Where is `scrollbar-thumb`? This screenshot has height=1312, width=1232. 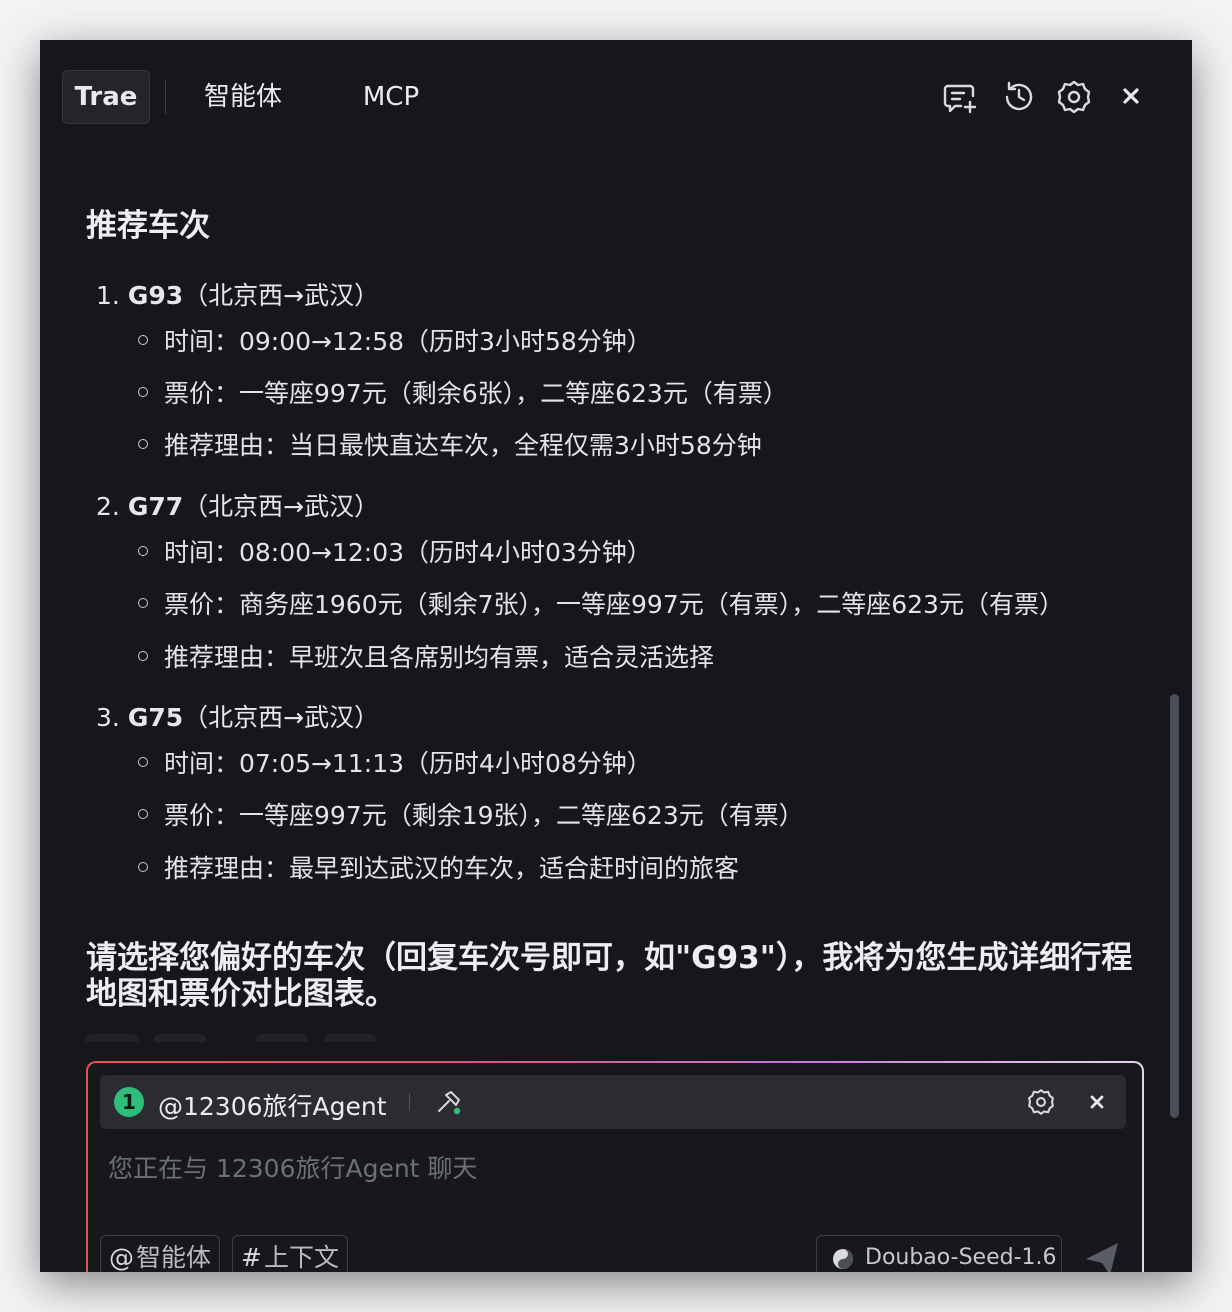 scrollbar-thumb is located at coordinates (1174, 906).